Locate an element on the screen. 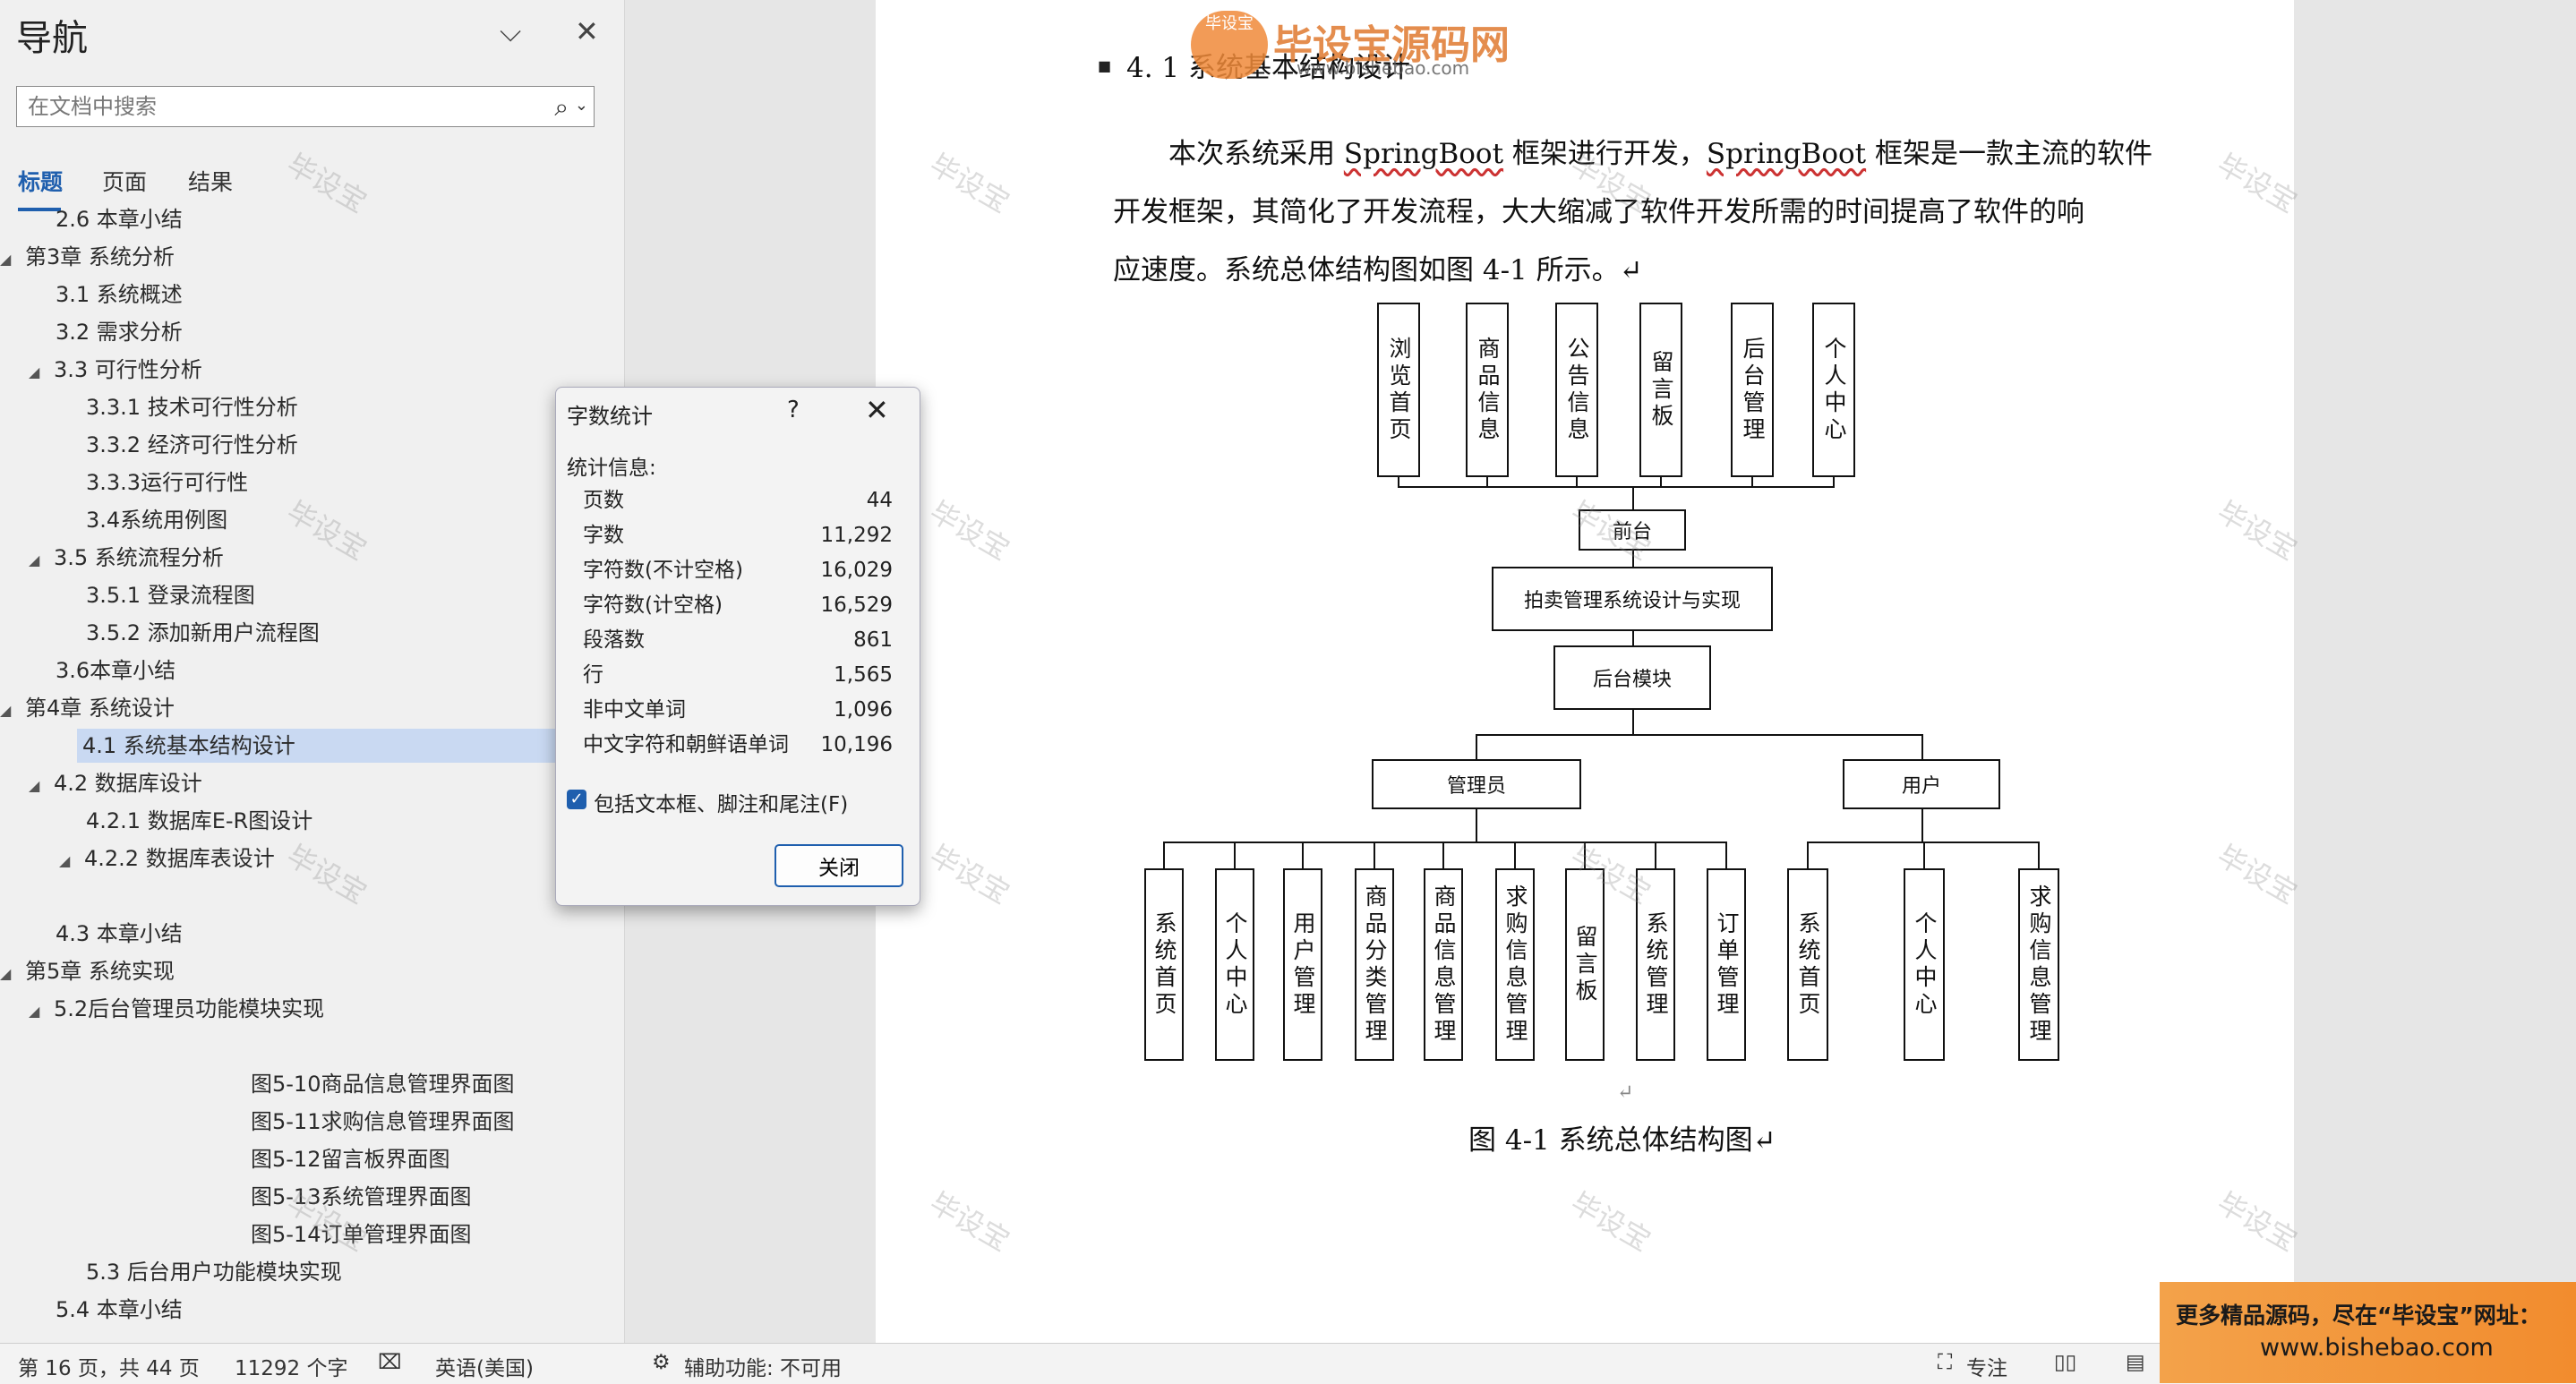  close-icon: ✕ is located at coordinates (587, 31).